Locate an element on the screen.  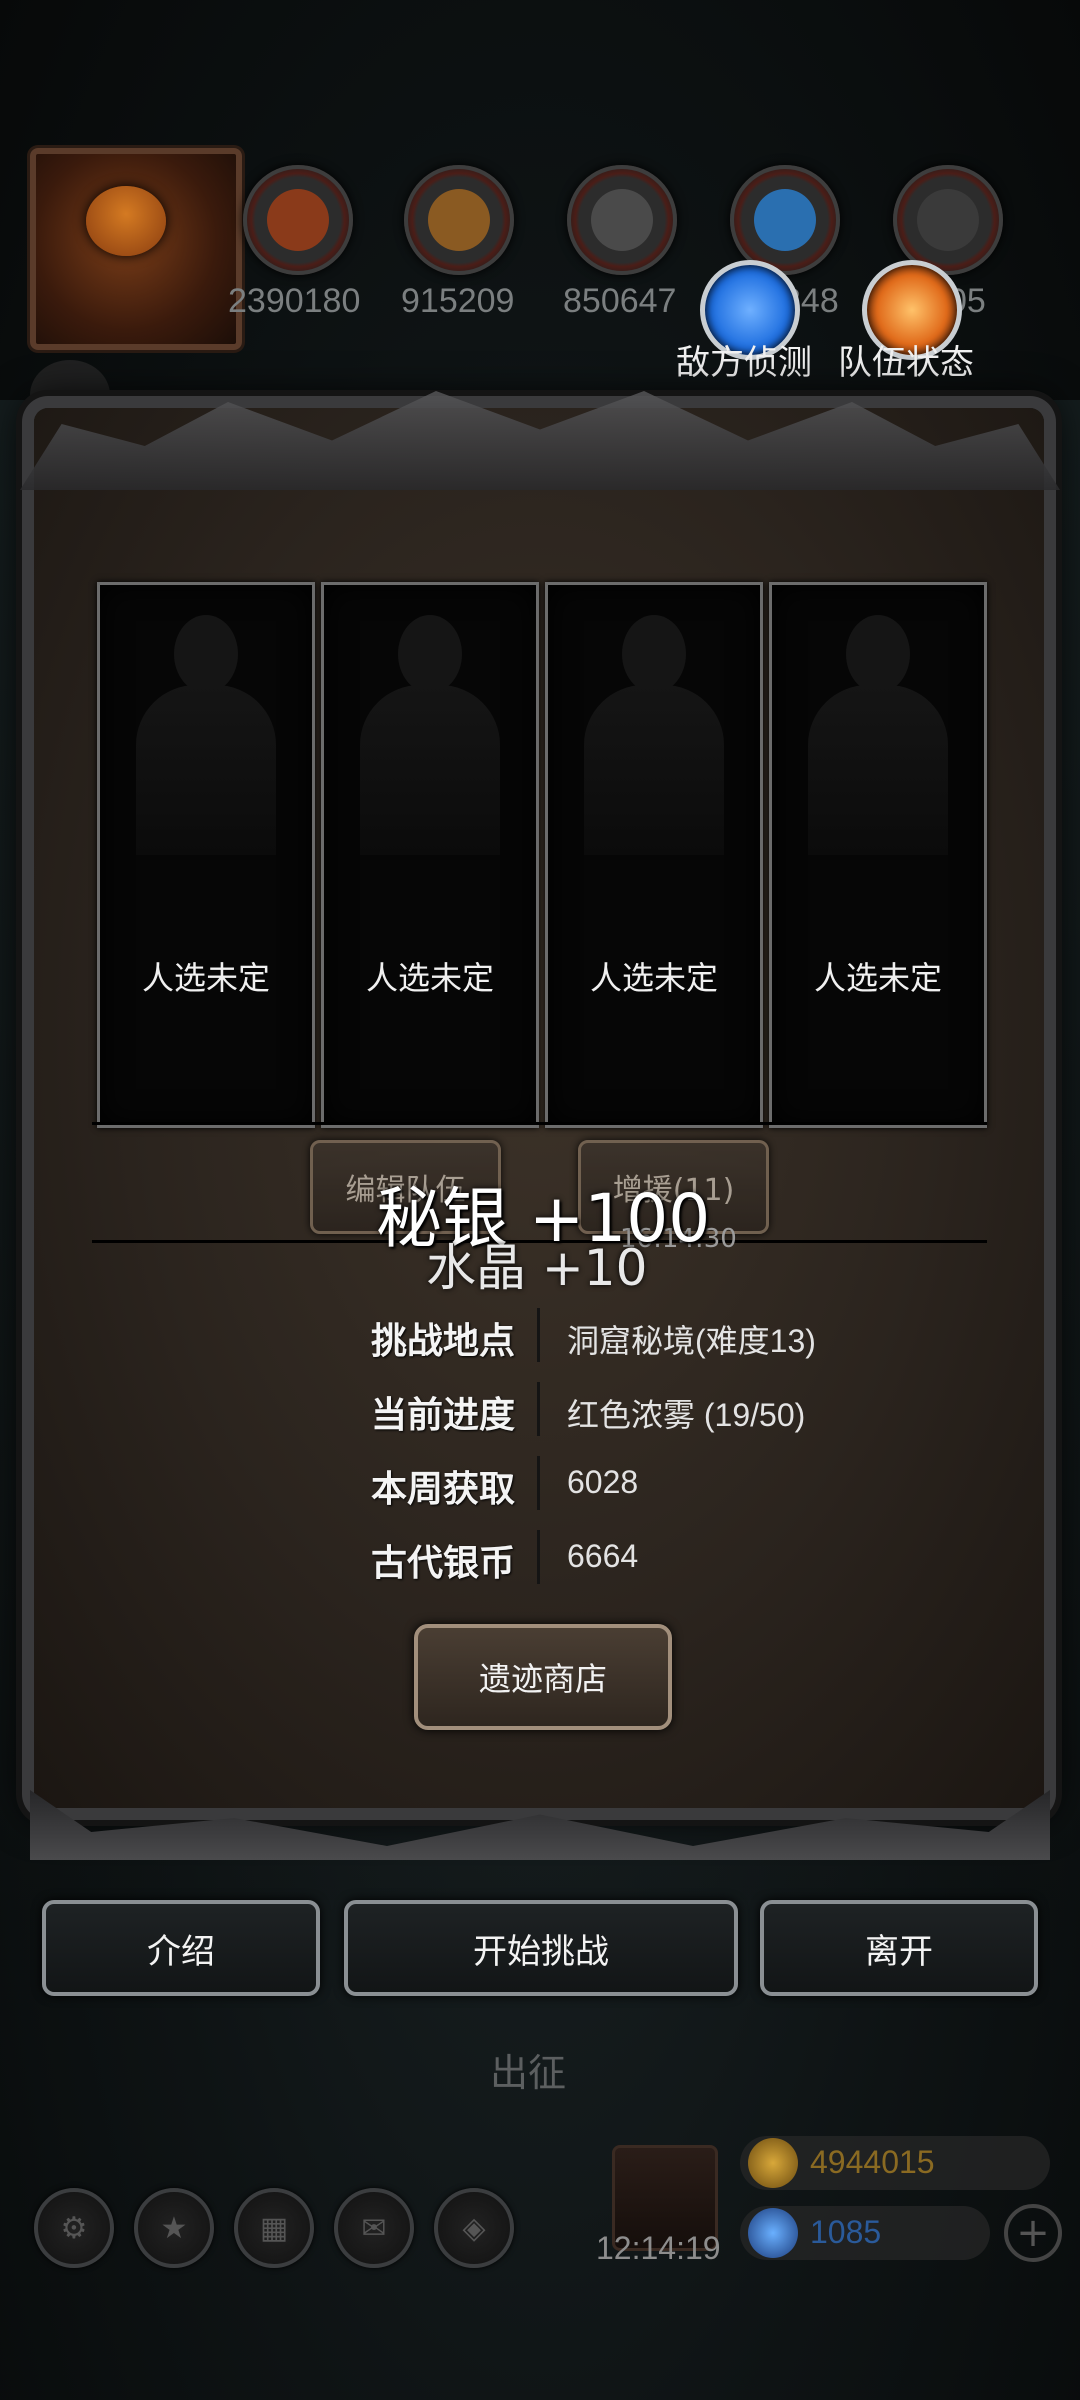
slots-divider is located at coordinates (539, 1123).